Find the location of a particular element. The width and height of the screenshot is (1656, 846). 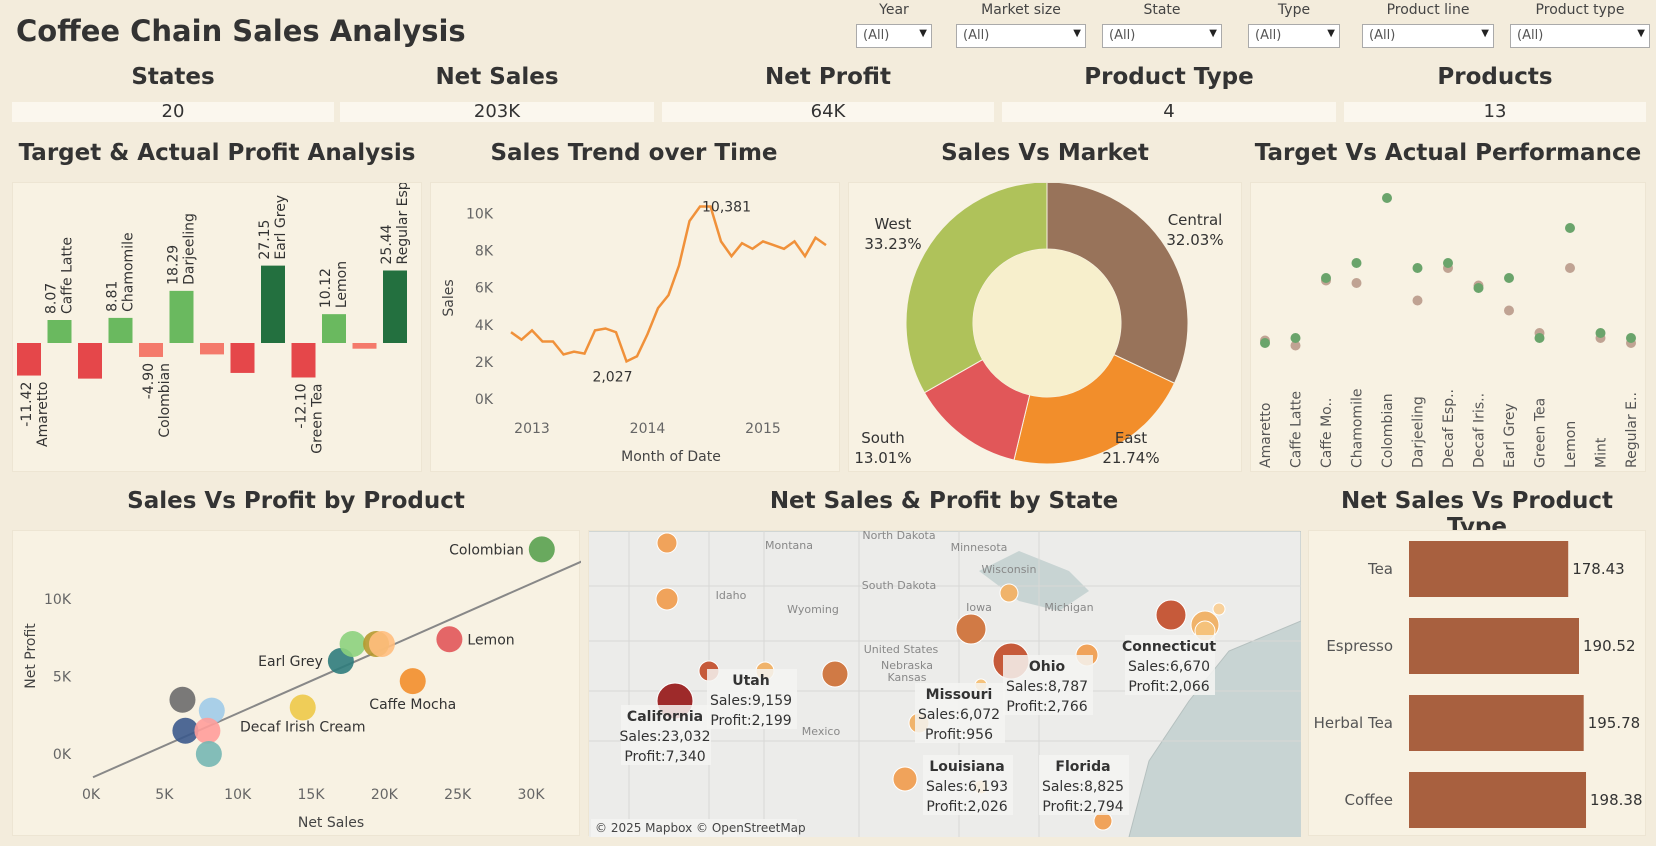

bar-value-label: -11.42 is located at coordinates (27, 404).